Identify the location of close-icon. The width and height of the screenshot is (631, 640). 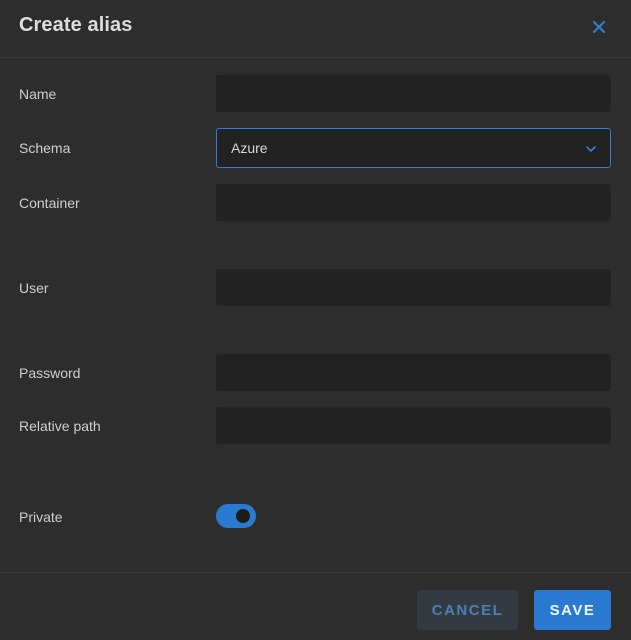
(599, 27).